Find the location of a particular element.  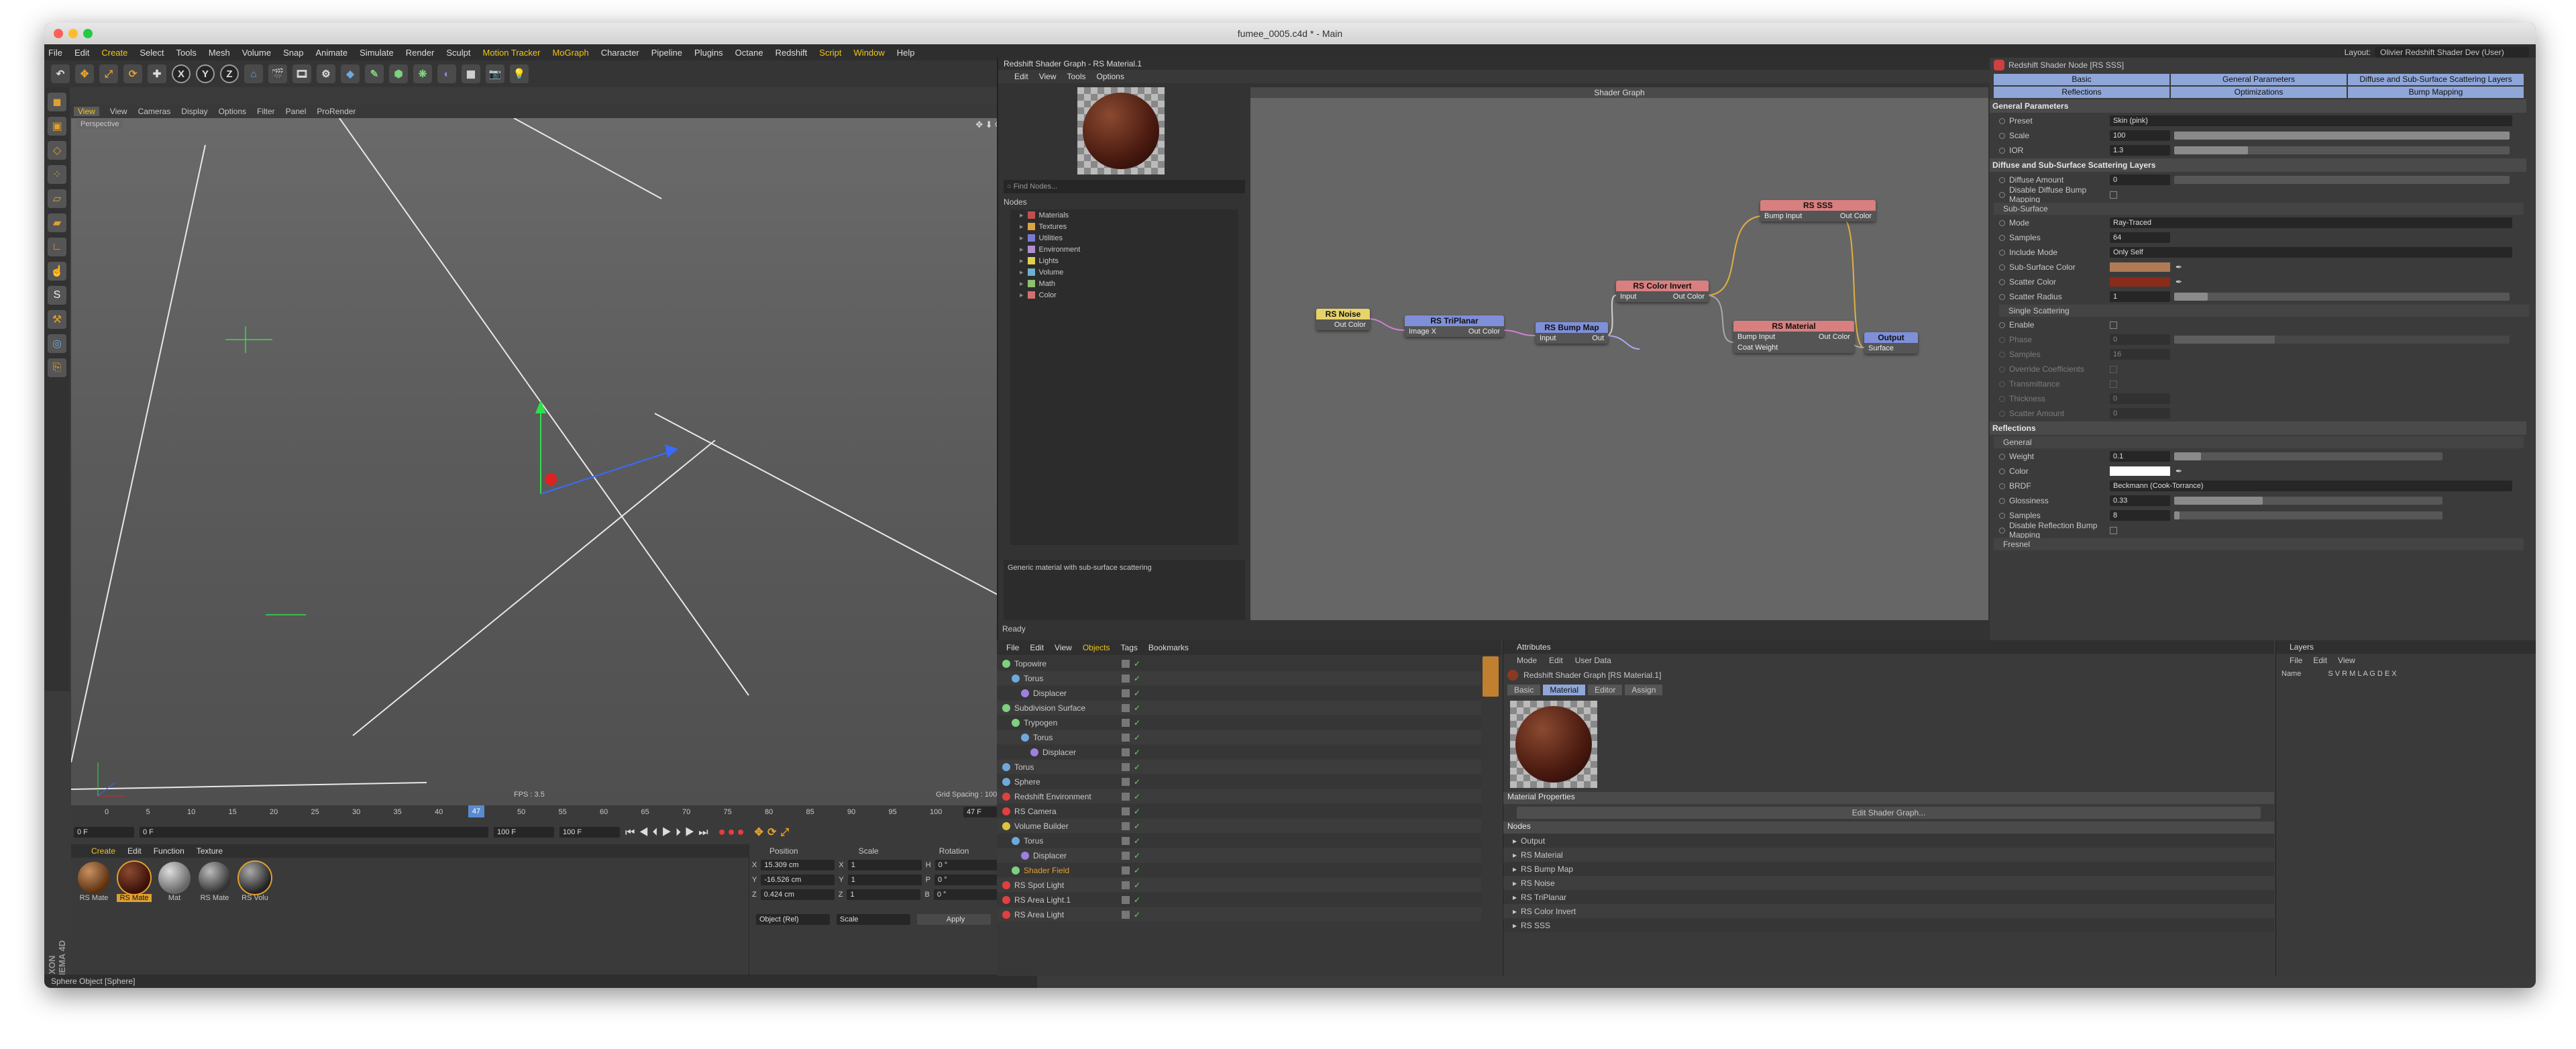

attr-menu-edit: Edit is located at coordinates (1556, 660).